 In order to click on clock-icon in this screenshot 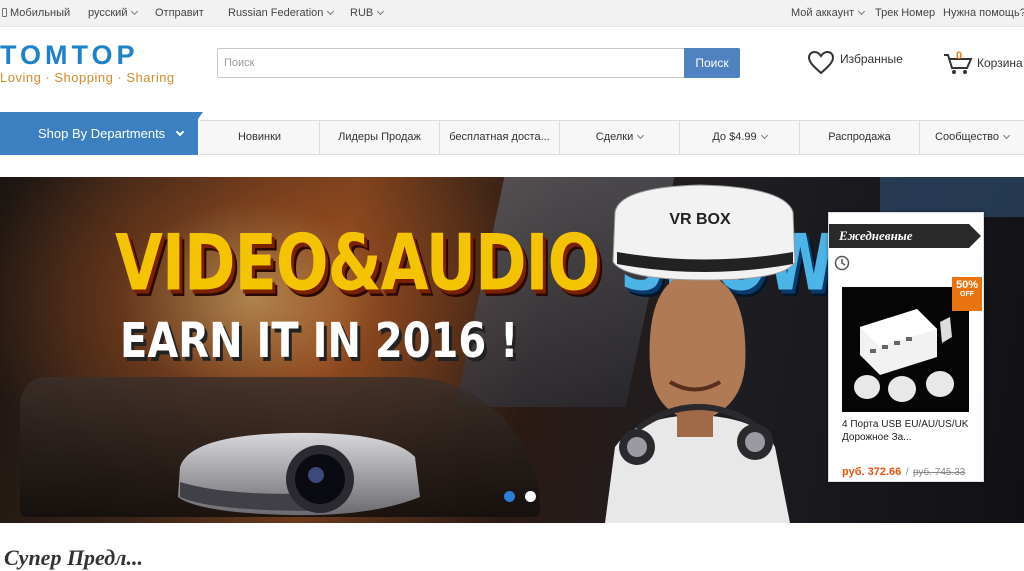, I will do `click(842, 263)`.